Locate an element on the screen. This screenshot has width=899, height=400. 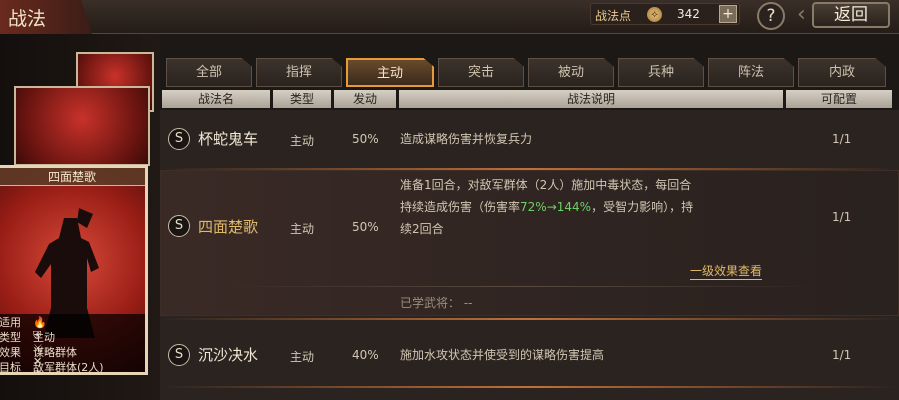
top-bar: 战法 战法点 ⟡ 342 + ? ‹ 返回 is located at coordinates (449, 17).